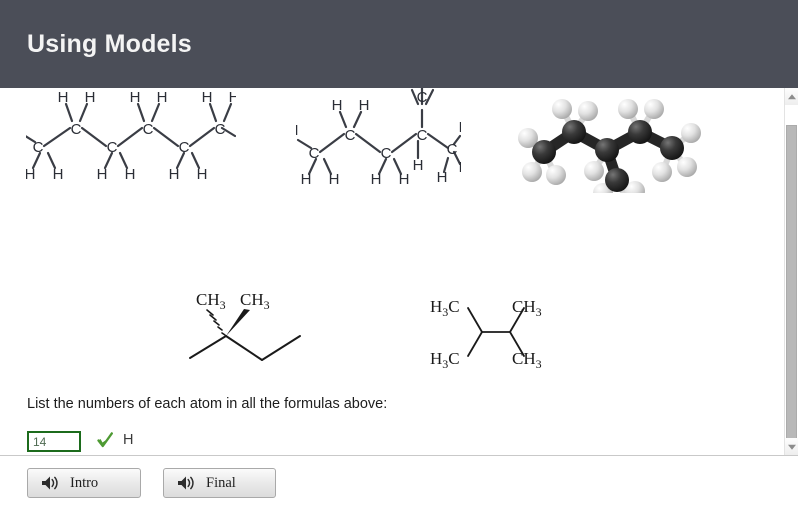 This screenshot has height=512, width=798. What do you see at coordinates (445, 358) in the screenshot?
I see `h3c-label-bottom-left: H3C` at bounding box center [445, 358].